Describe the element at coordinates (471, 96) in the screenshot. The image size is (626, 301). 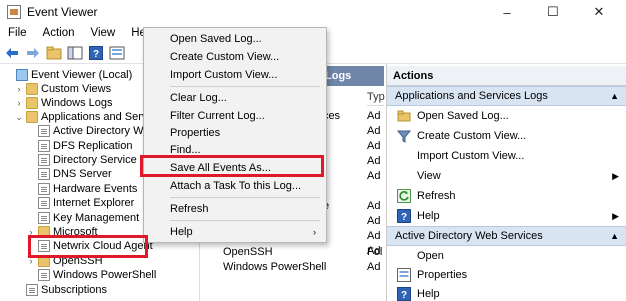
I see `section-label: Applications and Services Logs` at that location.